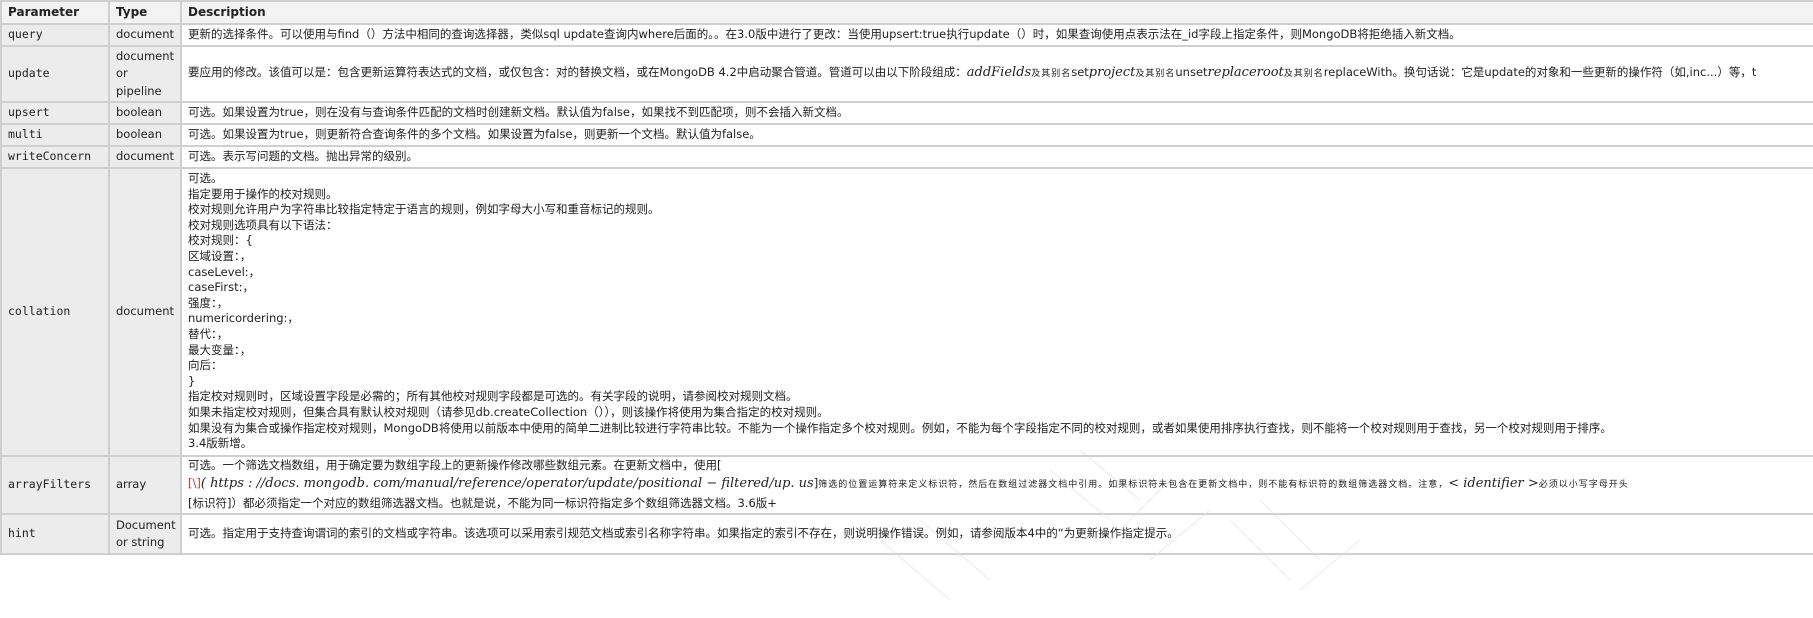  I want to click on param-name: writeConcern, so click(55, 157).